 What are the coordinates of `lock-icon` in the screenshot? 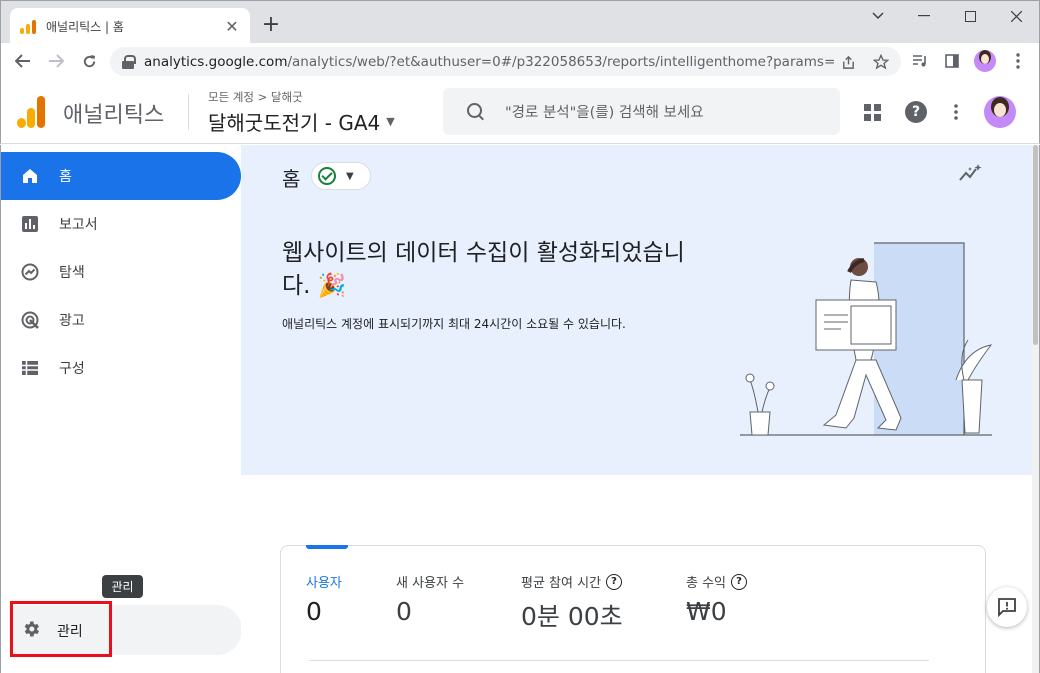 It's located at (129, 61).